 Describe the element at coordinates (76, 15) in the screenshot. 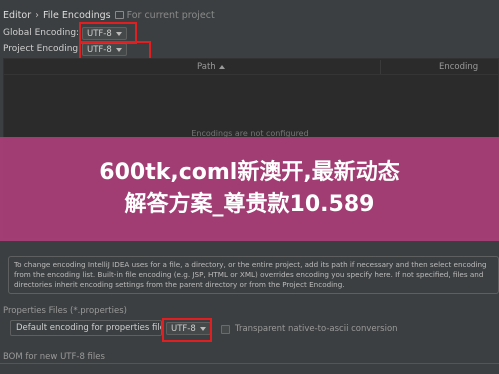

I see `breadcrumb-current: File Encodings` at that location.